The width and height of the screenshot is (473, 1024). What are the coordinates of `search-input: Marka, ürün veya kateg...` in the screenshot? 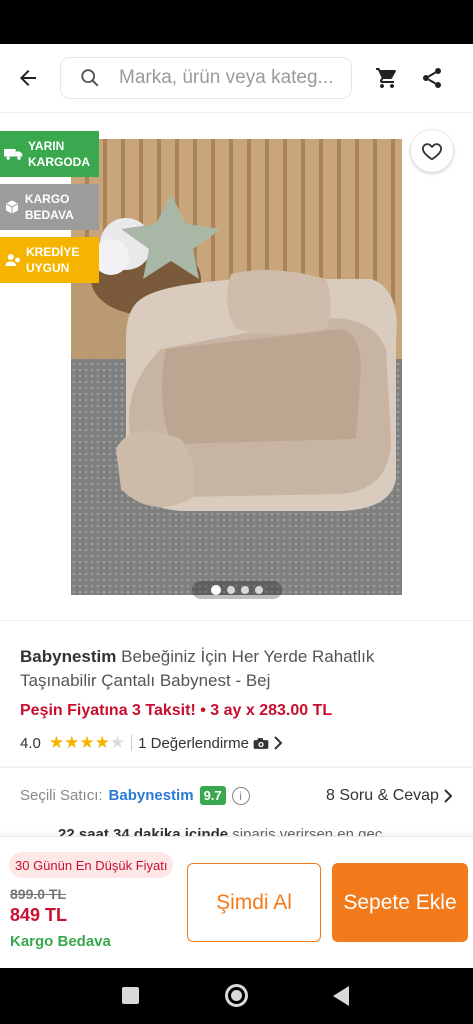 It's located at (206, 78).